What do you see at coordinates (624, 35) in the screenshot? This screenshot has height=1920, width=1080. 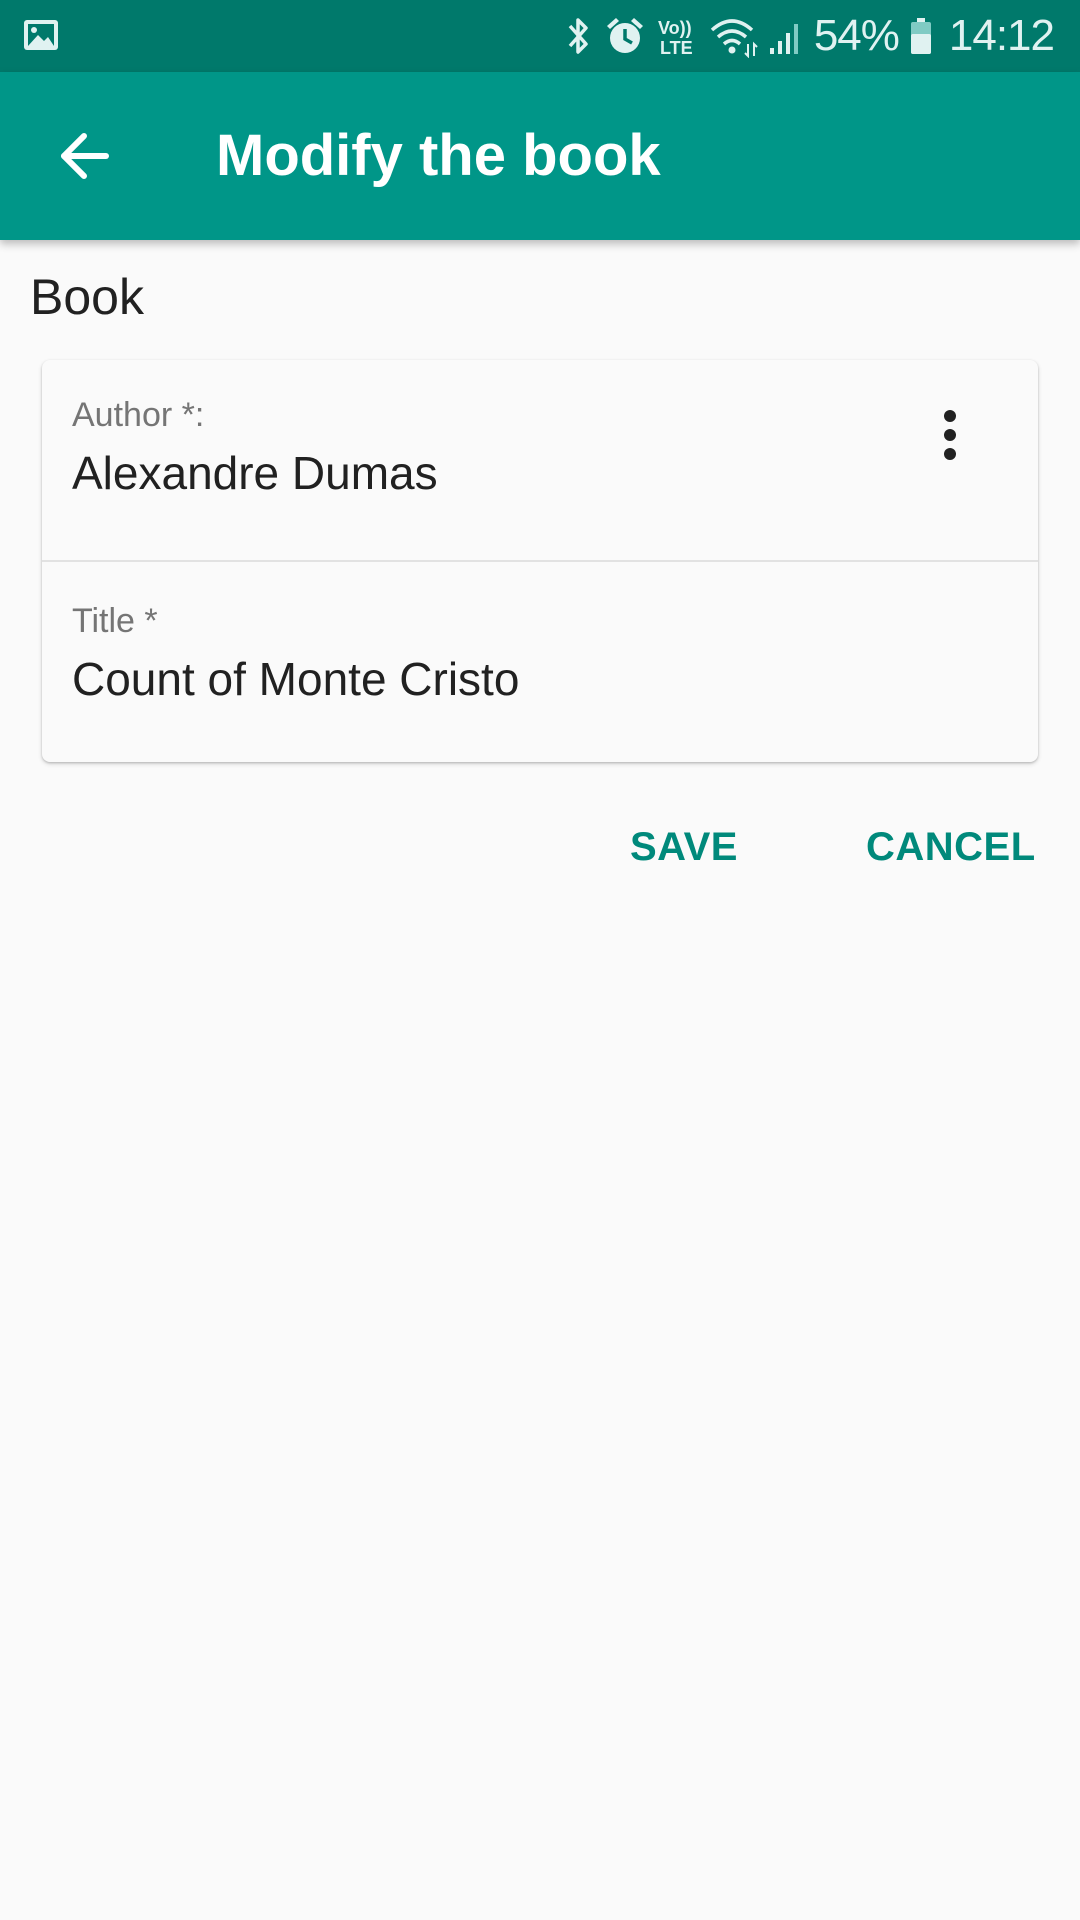 I see `alarm-icon` at bounding box center [624, 35].